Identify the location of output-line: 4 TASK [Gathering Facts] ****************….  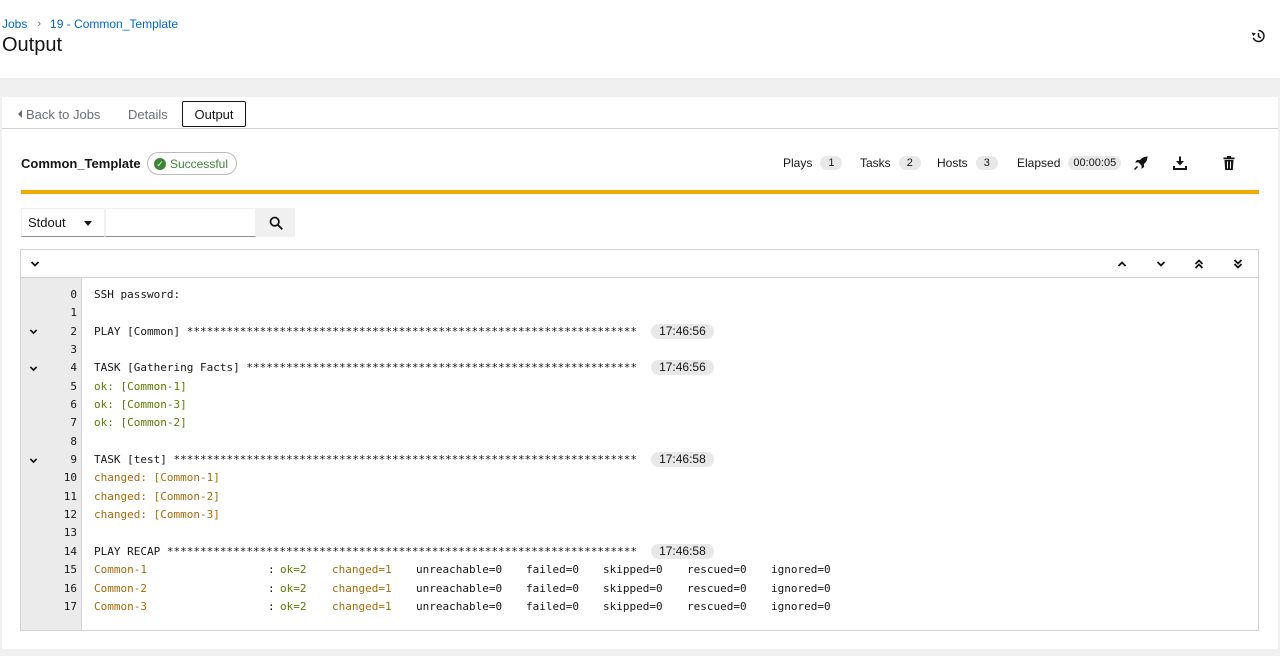
(639, 368).